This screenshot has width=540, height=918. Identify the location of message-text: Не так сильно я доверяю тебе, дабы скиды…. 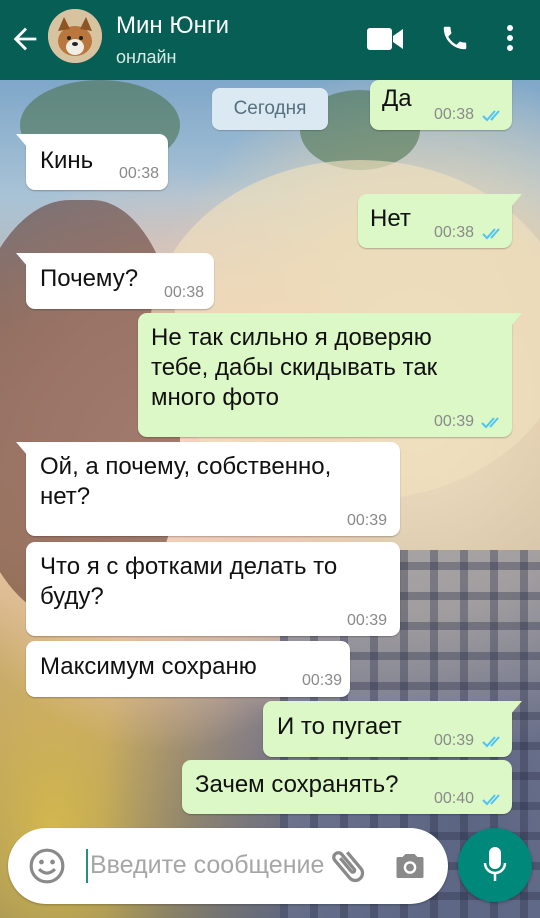
(294, 368).